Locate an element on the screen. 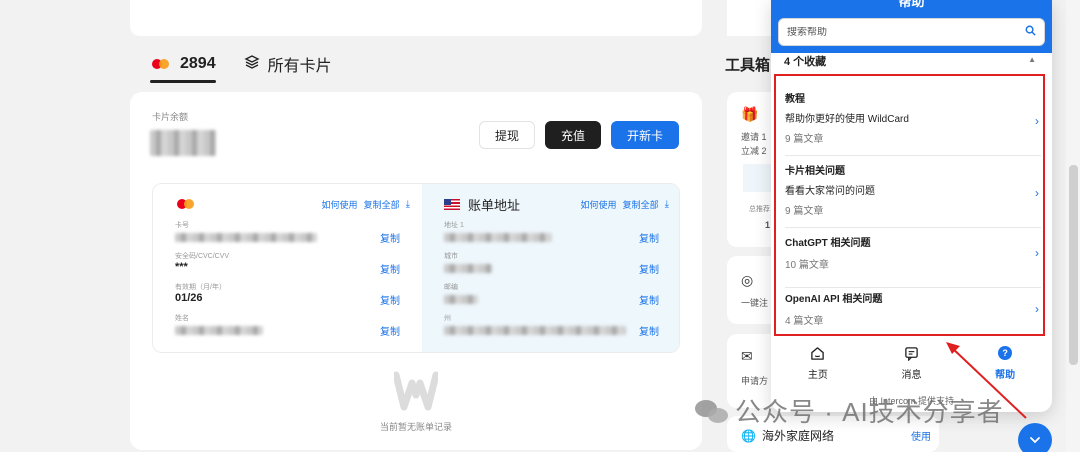 The image size is (1080, 452). withdraw-button: 提现 is located at coordinates (507, 135).